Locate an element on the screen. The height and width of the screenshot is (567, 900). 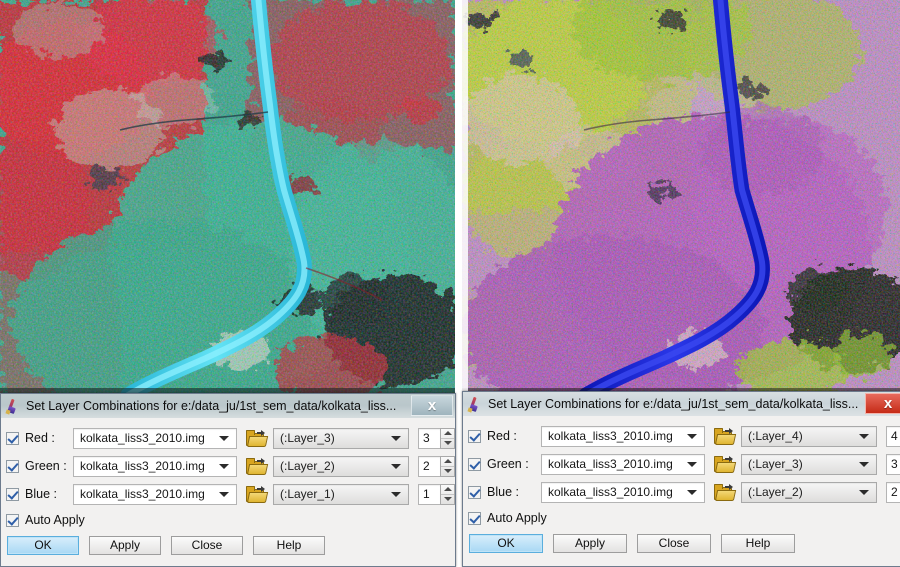
auto-apply-label: Auto Apply is located at coordinates (517, 518).